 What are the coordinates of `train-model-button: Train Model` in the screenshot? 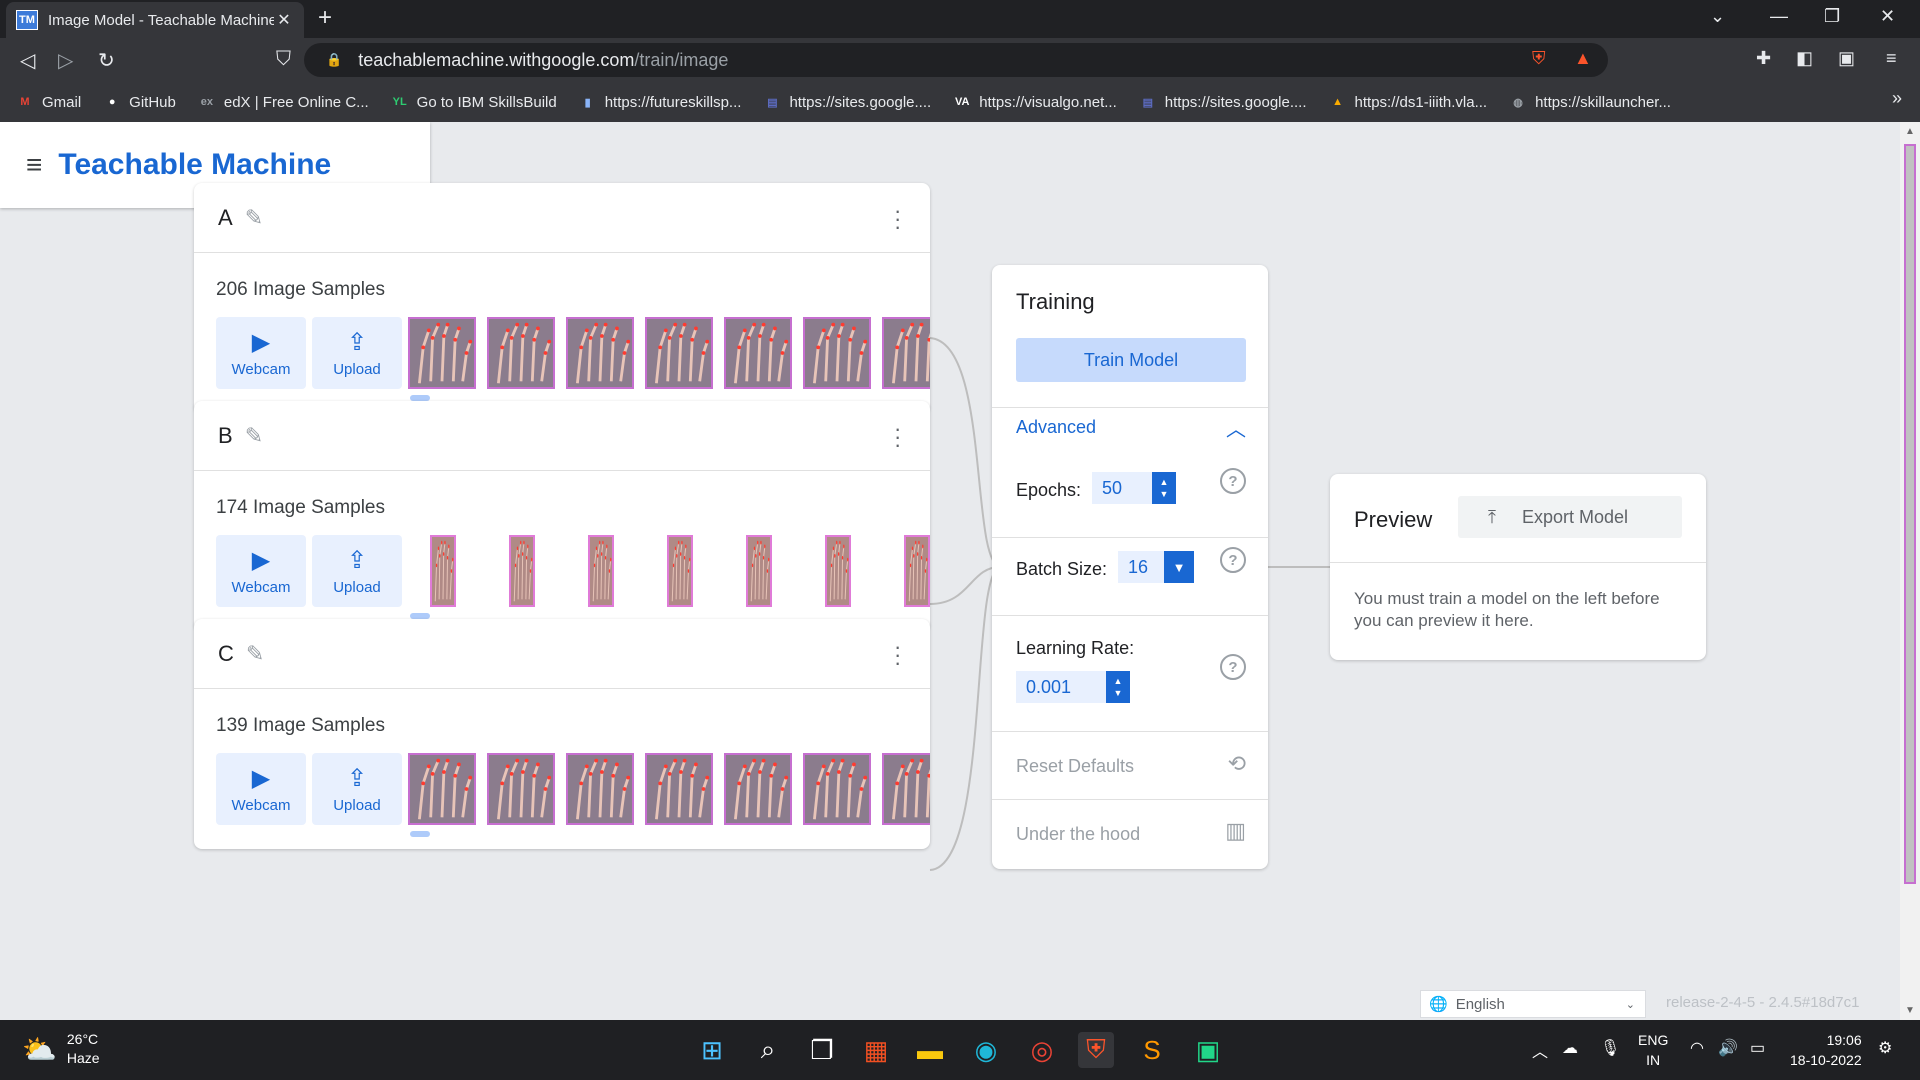 It's located at (1131, 360).